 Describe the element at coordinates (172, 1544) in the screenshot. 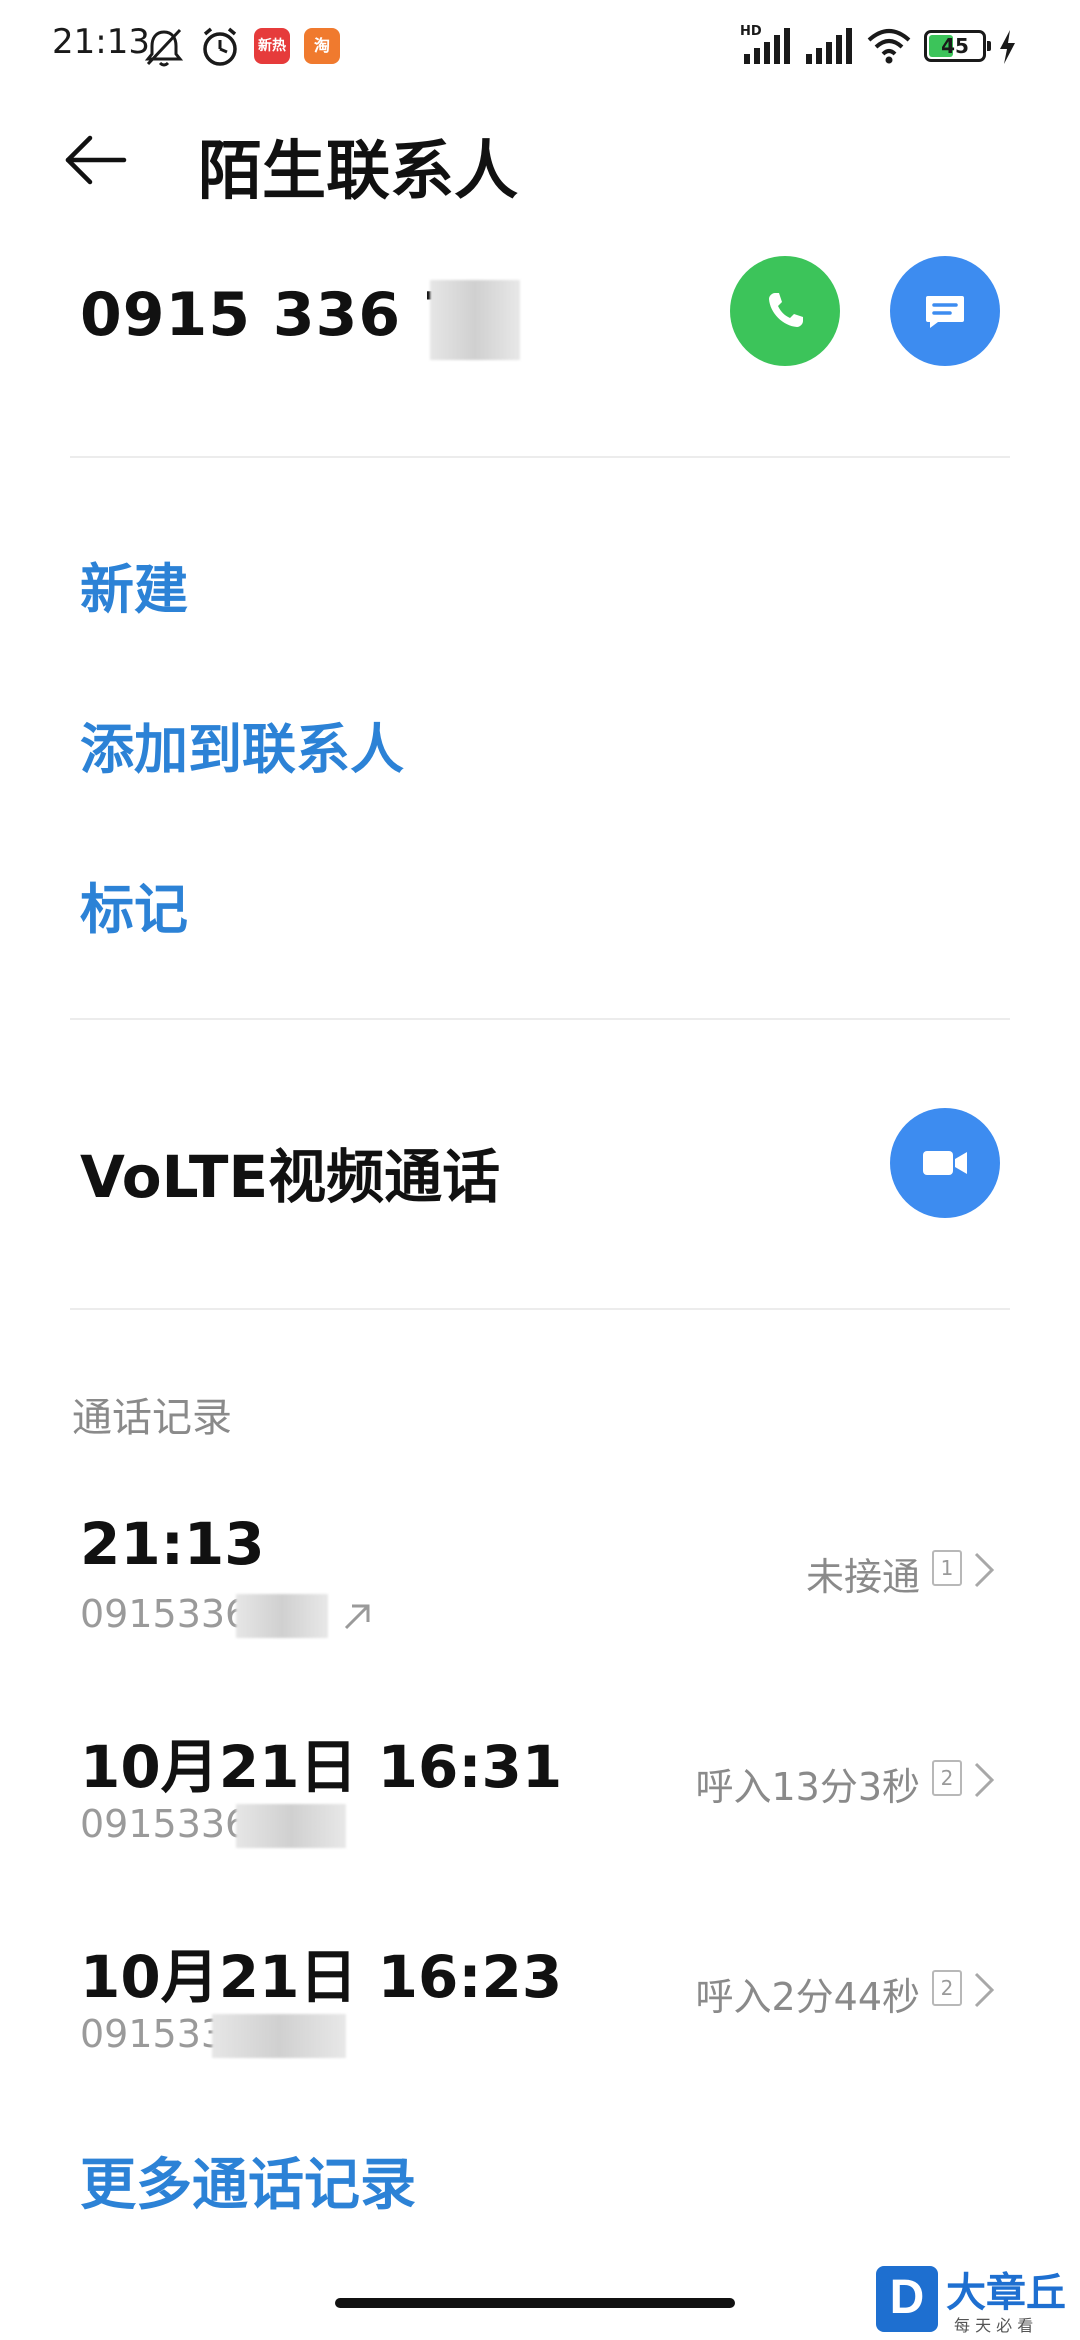

I see `call-time: 21:13` at that location.